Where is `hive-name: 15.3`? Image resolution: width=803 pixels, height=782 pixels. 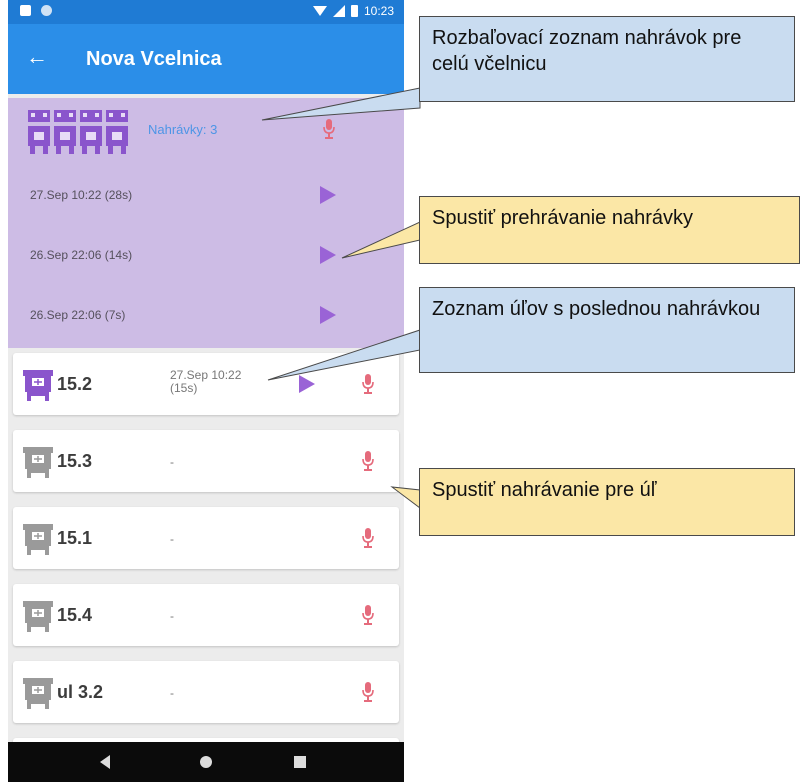
hive-name: 15.3 is located at coordinates (75, 461).